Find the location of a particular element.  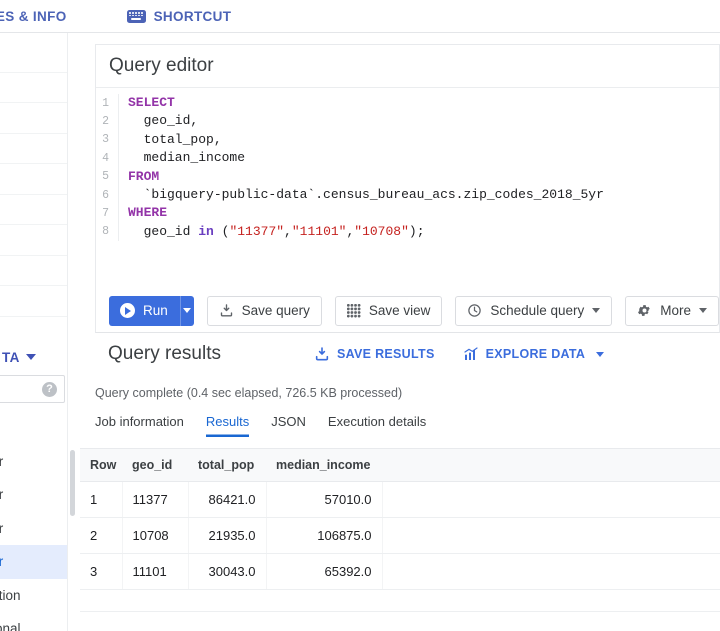

sidebar-item-4-selected: yr is located at coordinates (33, 562).